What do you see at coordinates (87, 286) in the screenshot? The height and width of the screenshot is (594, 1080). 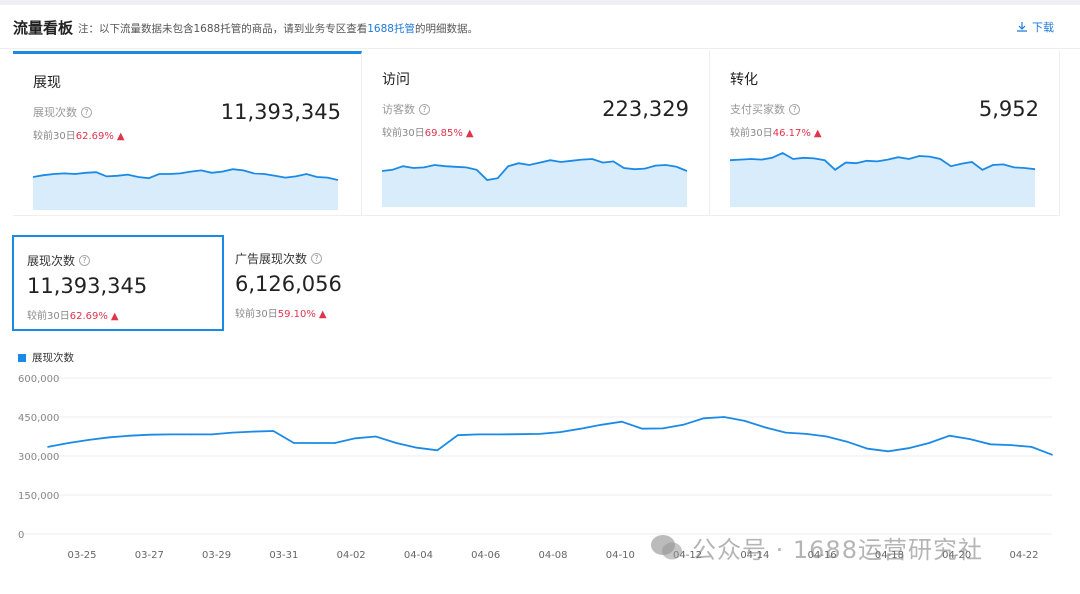 I see `metric-value: 11,393,345` at bounding box center [87, 286].